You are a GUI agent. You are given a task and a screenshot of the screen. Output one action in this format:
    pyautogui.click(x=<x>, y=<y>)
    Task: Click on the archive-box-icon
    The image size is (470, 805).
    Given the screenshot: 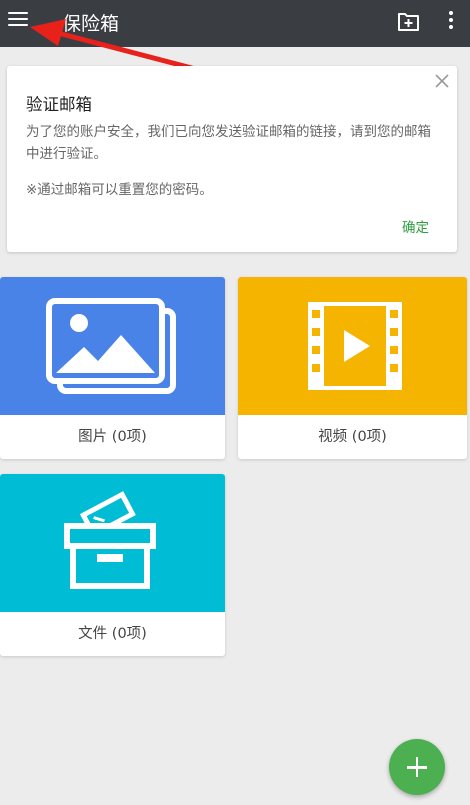 What is the action you would take?
    pyautogui.click(x=110, y=540)
    